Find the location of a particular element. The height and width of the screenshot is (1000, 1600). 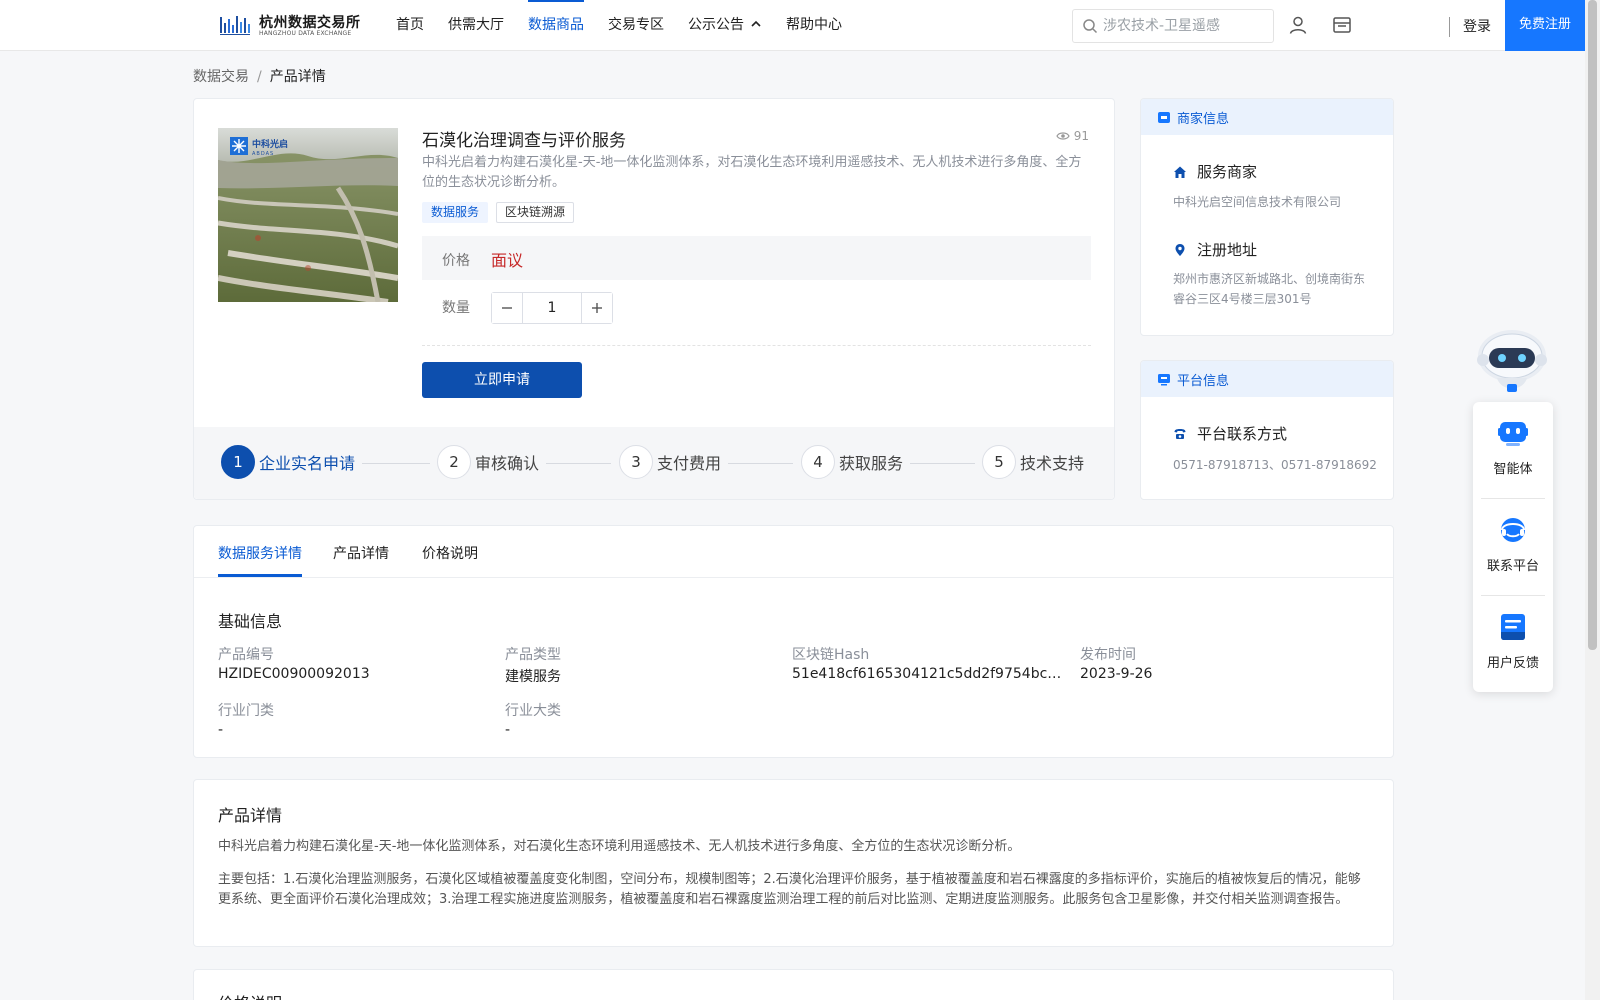

agent-icon is located at coordinates (1513, 434).